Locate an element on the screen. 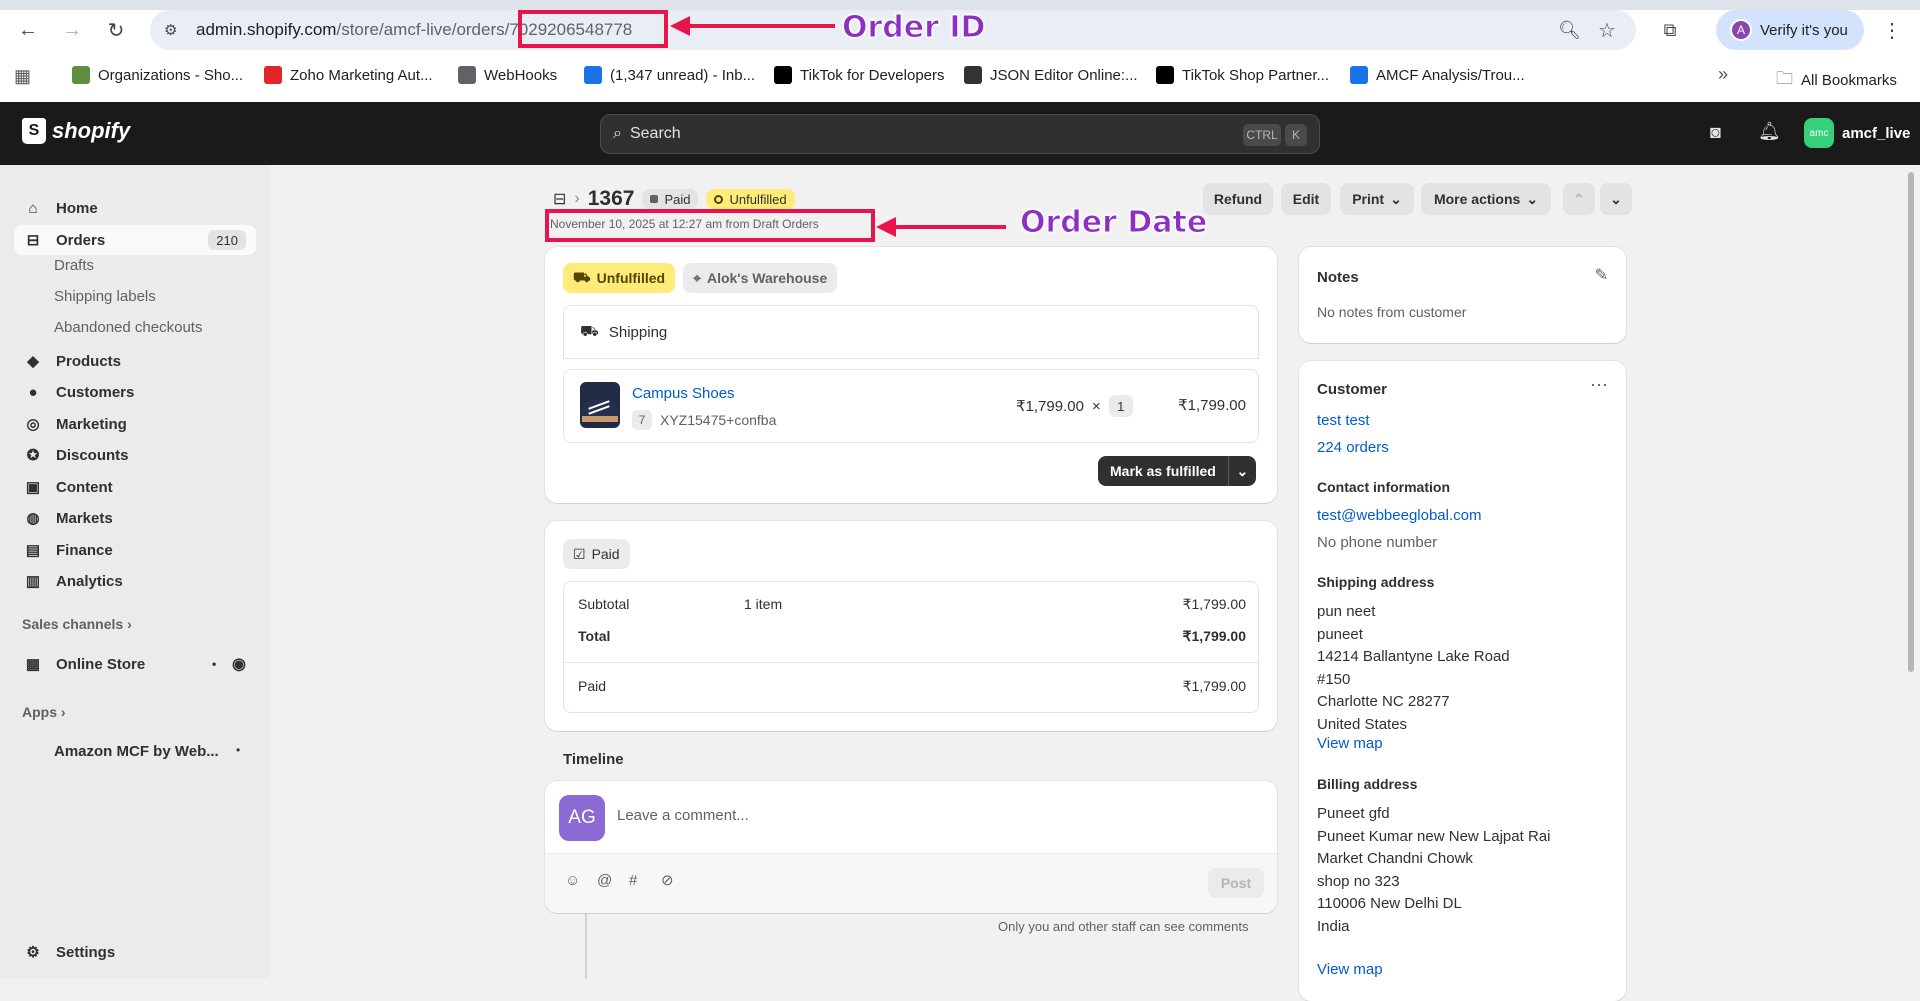  address-line: India is located at coordinates (1333, 926).